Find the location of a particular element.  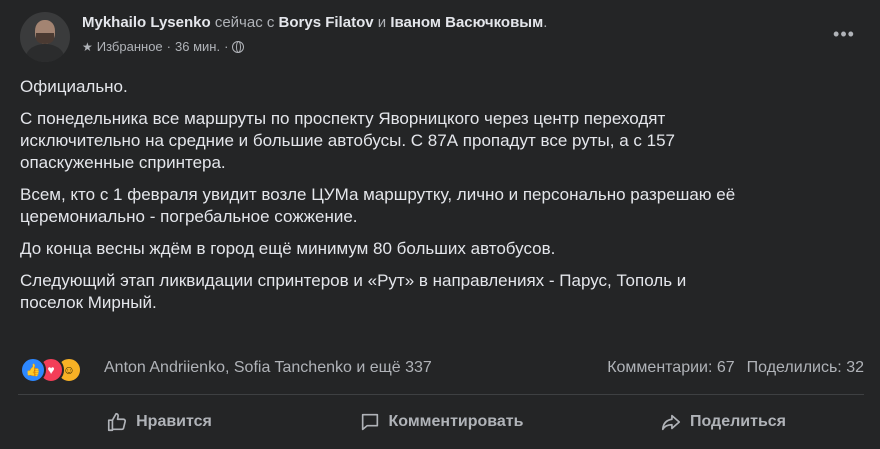

like-button: Нравится is located at coordinates (159, 422).